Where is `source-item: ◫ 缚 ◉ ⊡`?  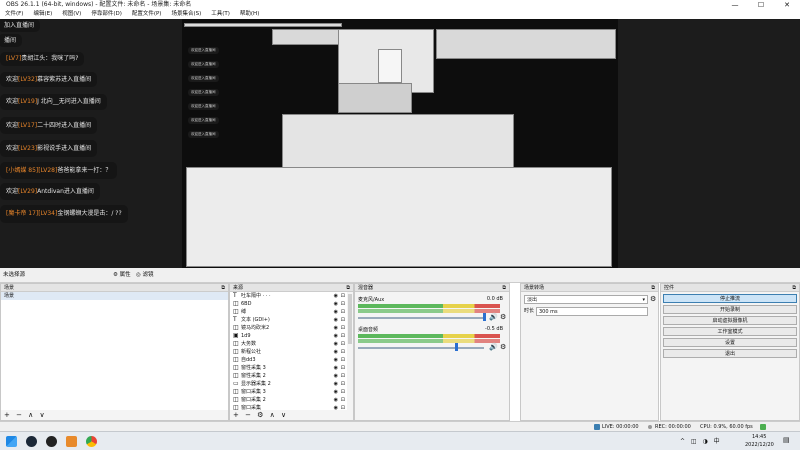
source-item: ◫ 缚 ◉ ⊡ is located at coordinates (288, 312).